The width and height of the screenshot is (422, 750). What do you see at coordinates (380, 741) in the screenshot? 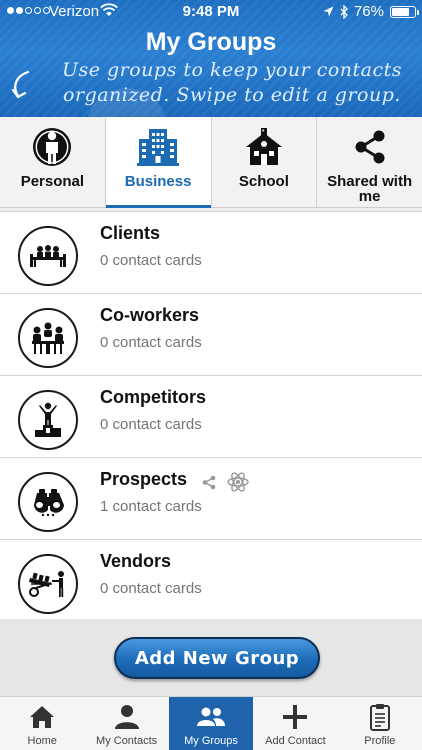
I see `nav-label: Profile` at bounding box center [380, 741].